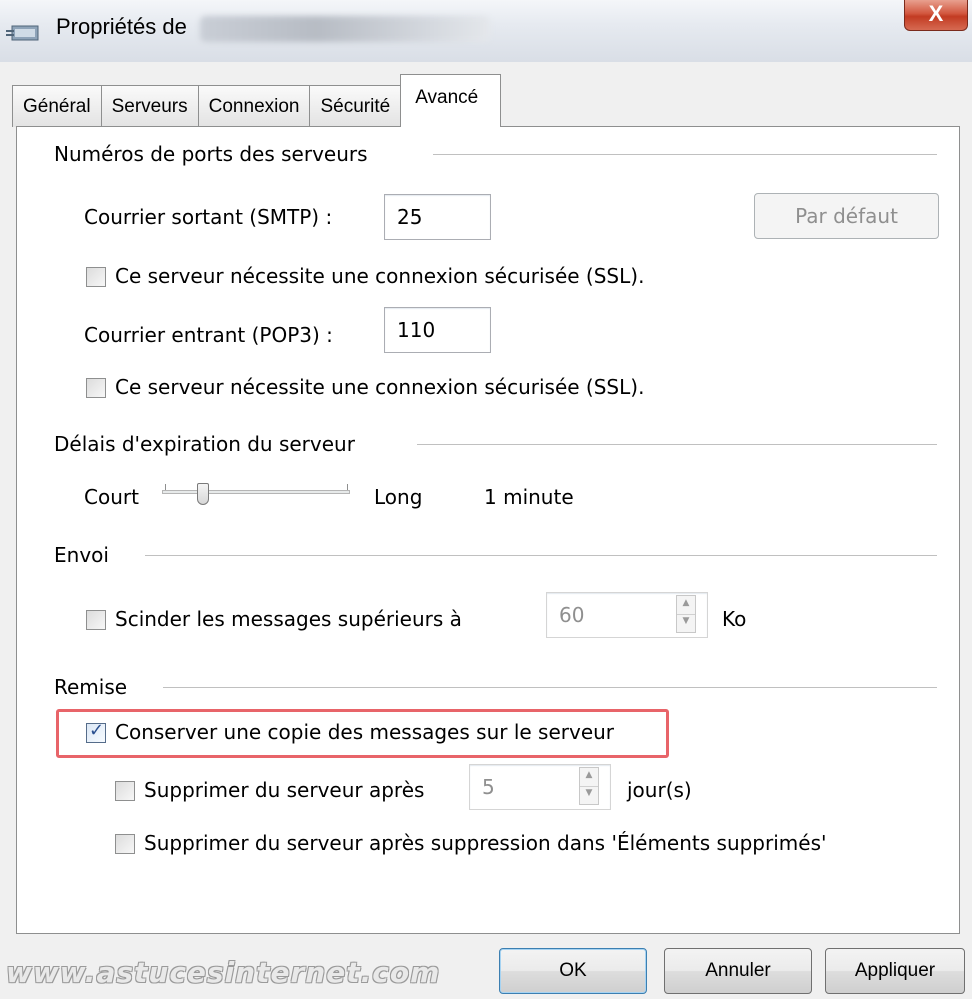 Image resolution: width=972 pixels, height=999 pixels. I want to click on checkmark-icon: ✓, so click(97, 730).